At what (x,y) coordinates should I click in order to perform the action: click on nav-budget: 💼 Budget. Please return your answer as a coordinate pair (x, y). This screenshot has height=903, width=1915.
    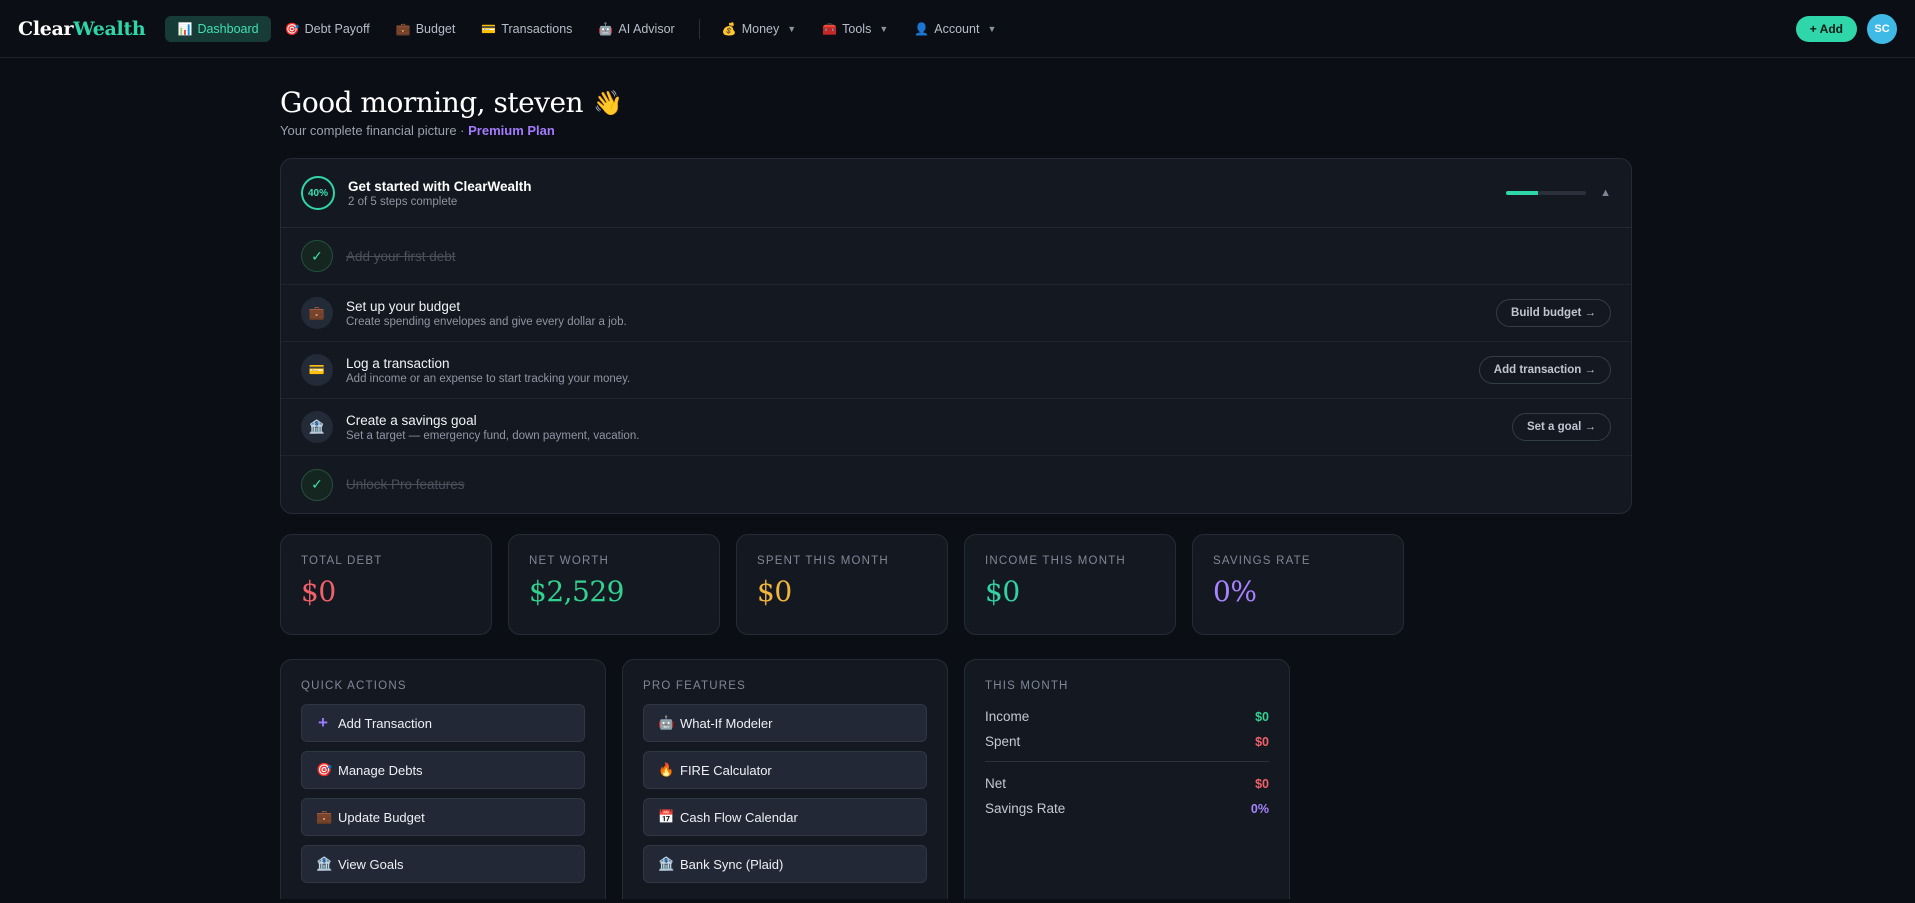
    Looking at the image, I should click on (426, 29).